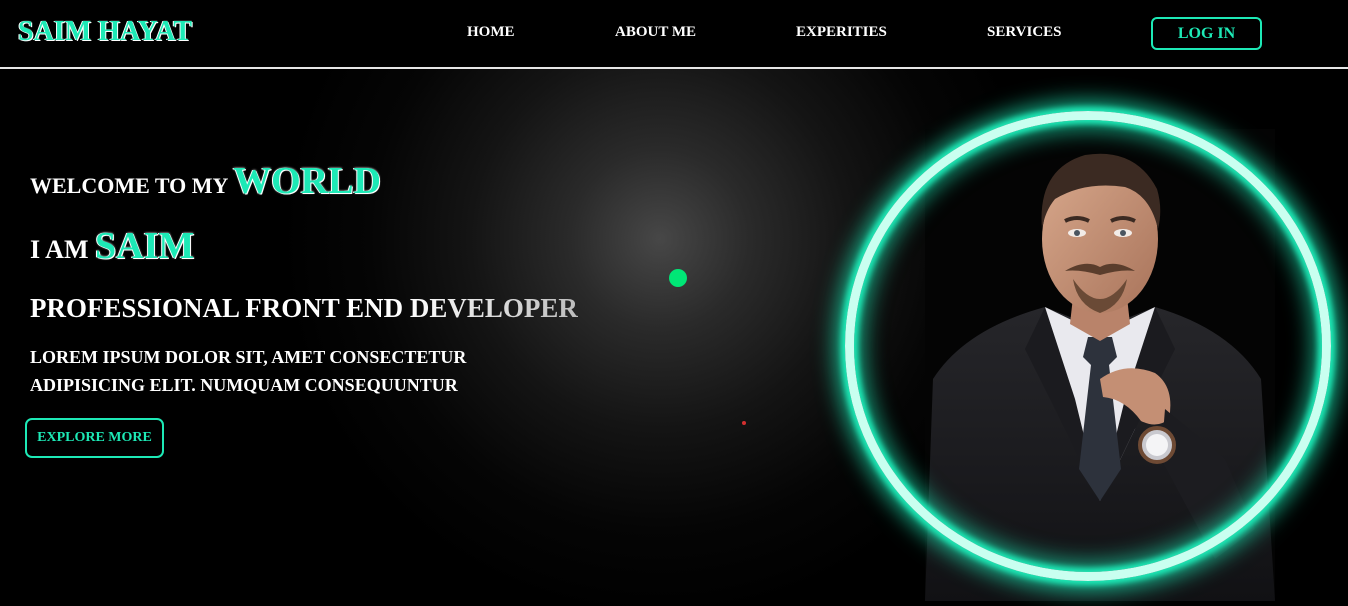  I want to click on name-heading: I AM SAIM, so click(112, 246).